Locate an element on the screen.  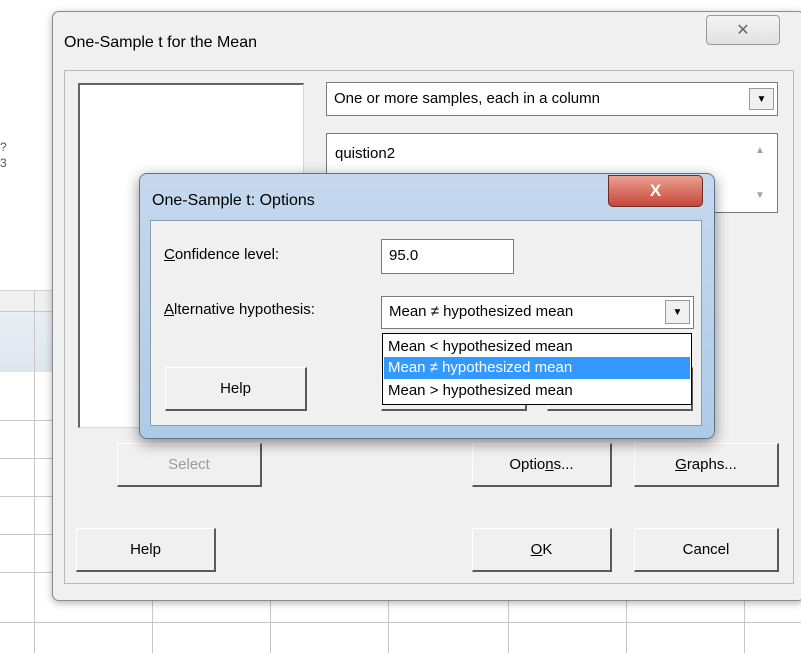
options-help-button: Help is located at coordinates (236, 389).